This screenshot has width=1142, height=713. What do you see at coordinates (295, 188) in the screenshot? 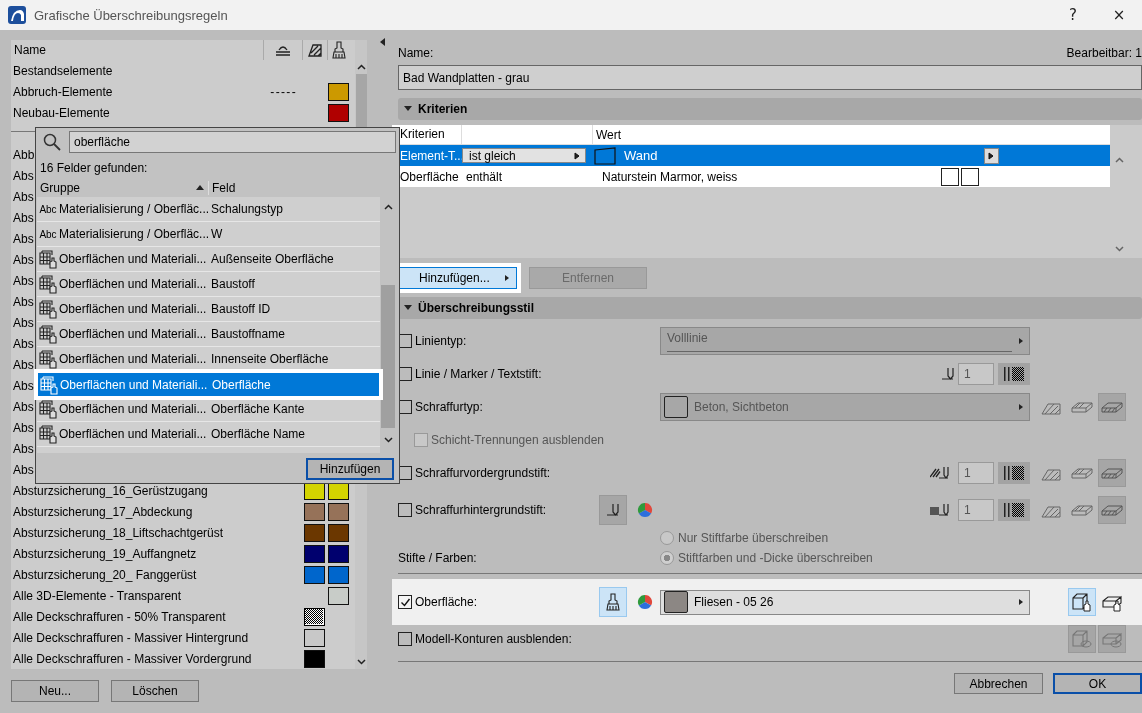
I see `column-header: Feld` at bounding box center [295, 188].